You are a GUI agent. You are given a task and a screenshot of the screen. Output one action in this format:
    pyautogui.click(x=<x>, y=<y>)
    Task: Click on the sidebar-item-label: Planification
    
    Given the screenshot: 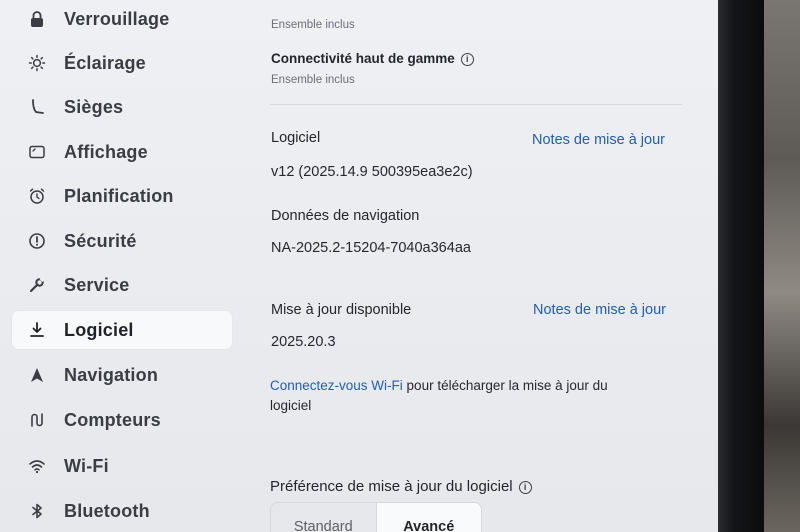 What is the action you would take?
    pyautogui.click(x=119, y=195)
    